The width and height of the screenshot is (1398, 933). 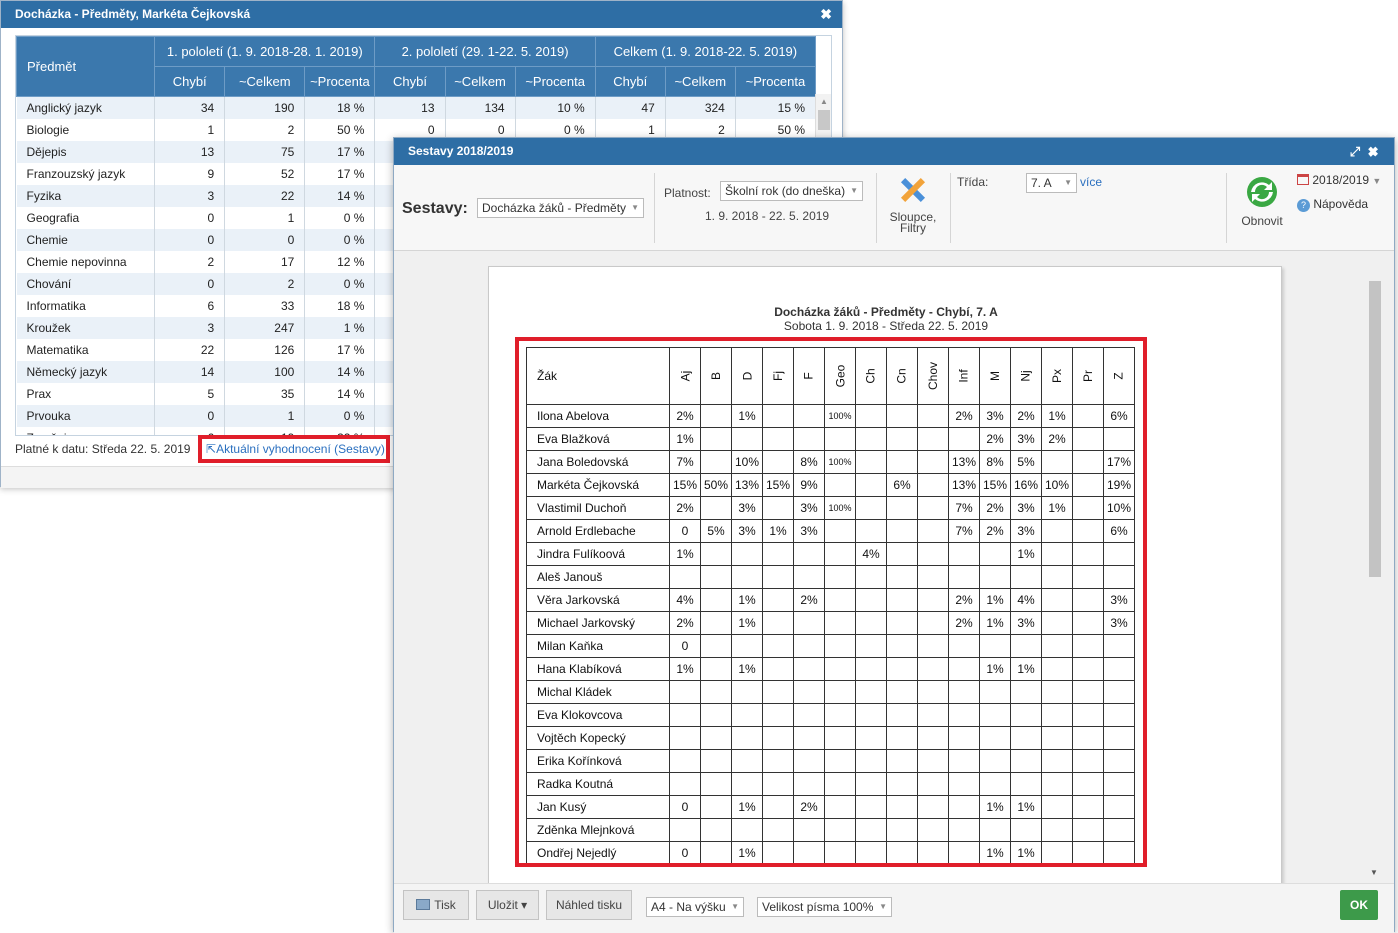 I want to click on header-subject: Předmět, so click(x=86, y=66).